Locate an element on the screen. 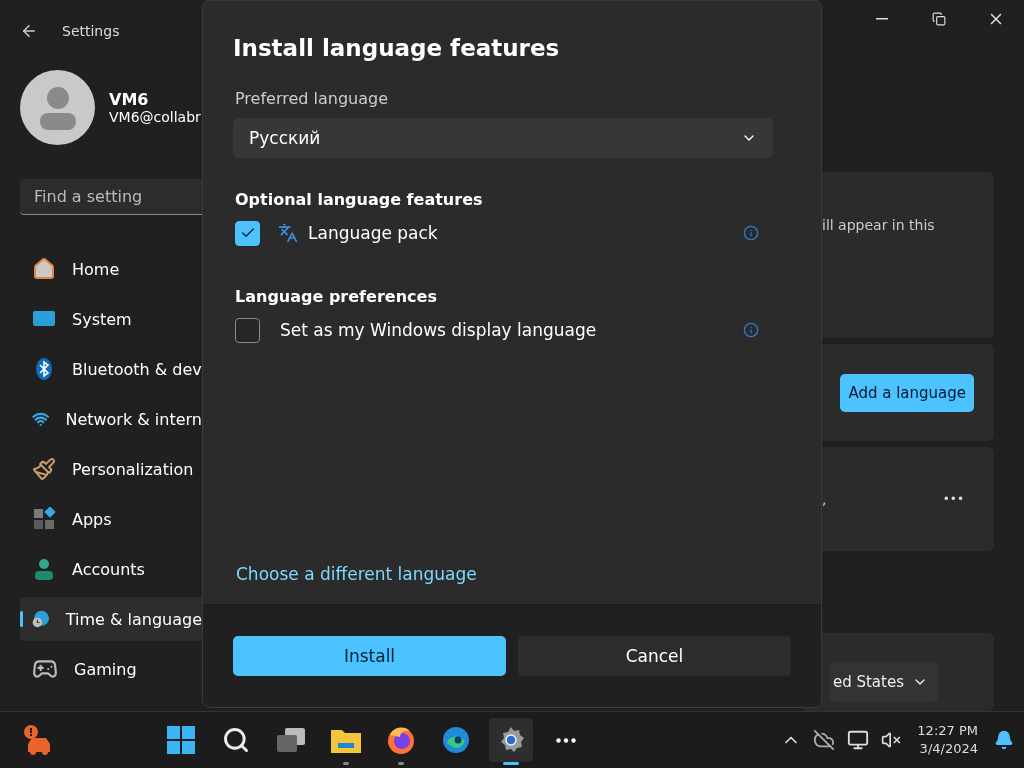  clock: 12:27 PM 3/4/2024 is located at coordinates (947, 740).